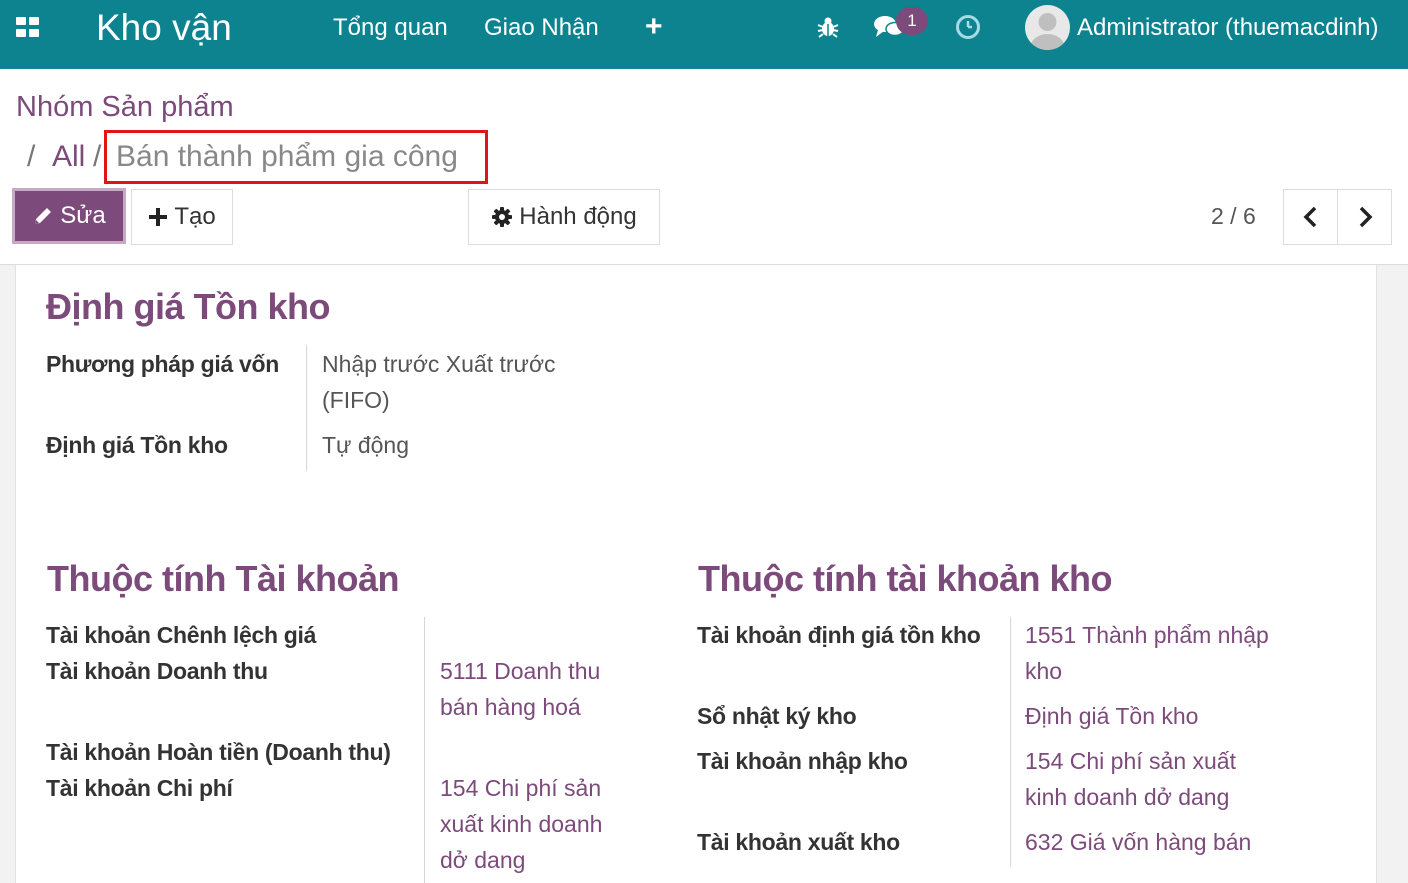 Image resolution: width=1408 pixels, height=883 pixels. I want to click on plus-icon: +, so click(654, 27).